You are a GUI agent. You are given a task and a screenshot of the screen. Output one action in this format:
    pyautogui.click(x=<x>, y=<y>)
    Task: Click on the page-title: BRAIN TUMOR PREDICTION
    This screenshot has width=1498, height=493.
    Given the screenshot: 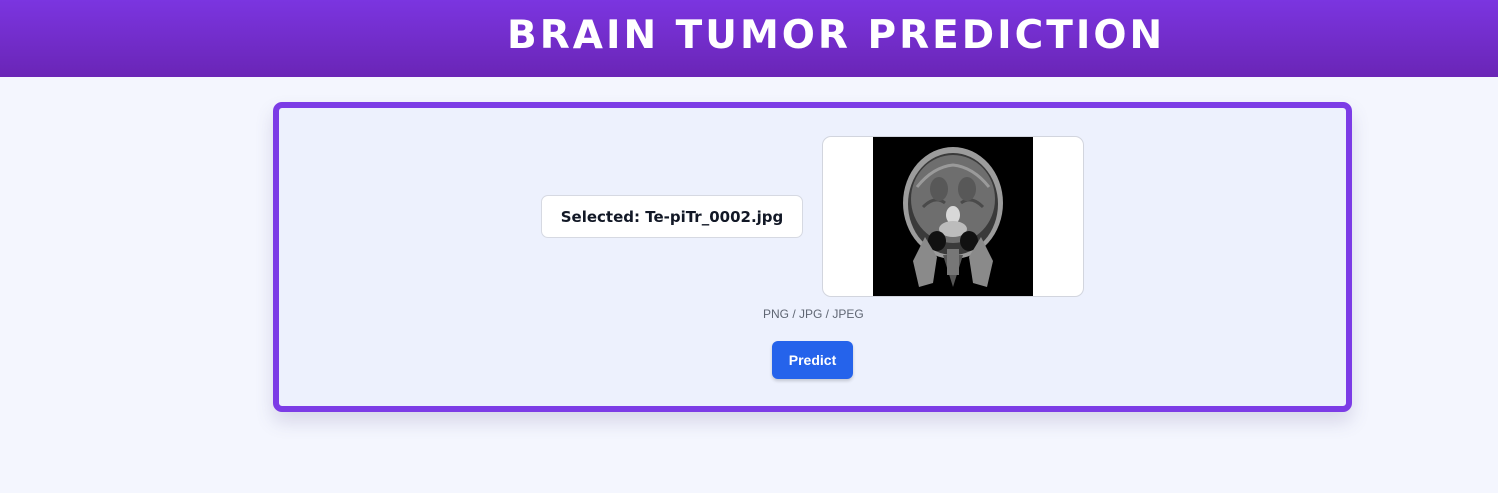 What is the action you would take?
    pyautogui.click(x=836, y=35)
    